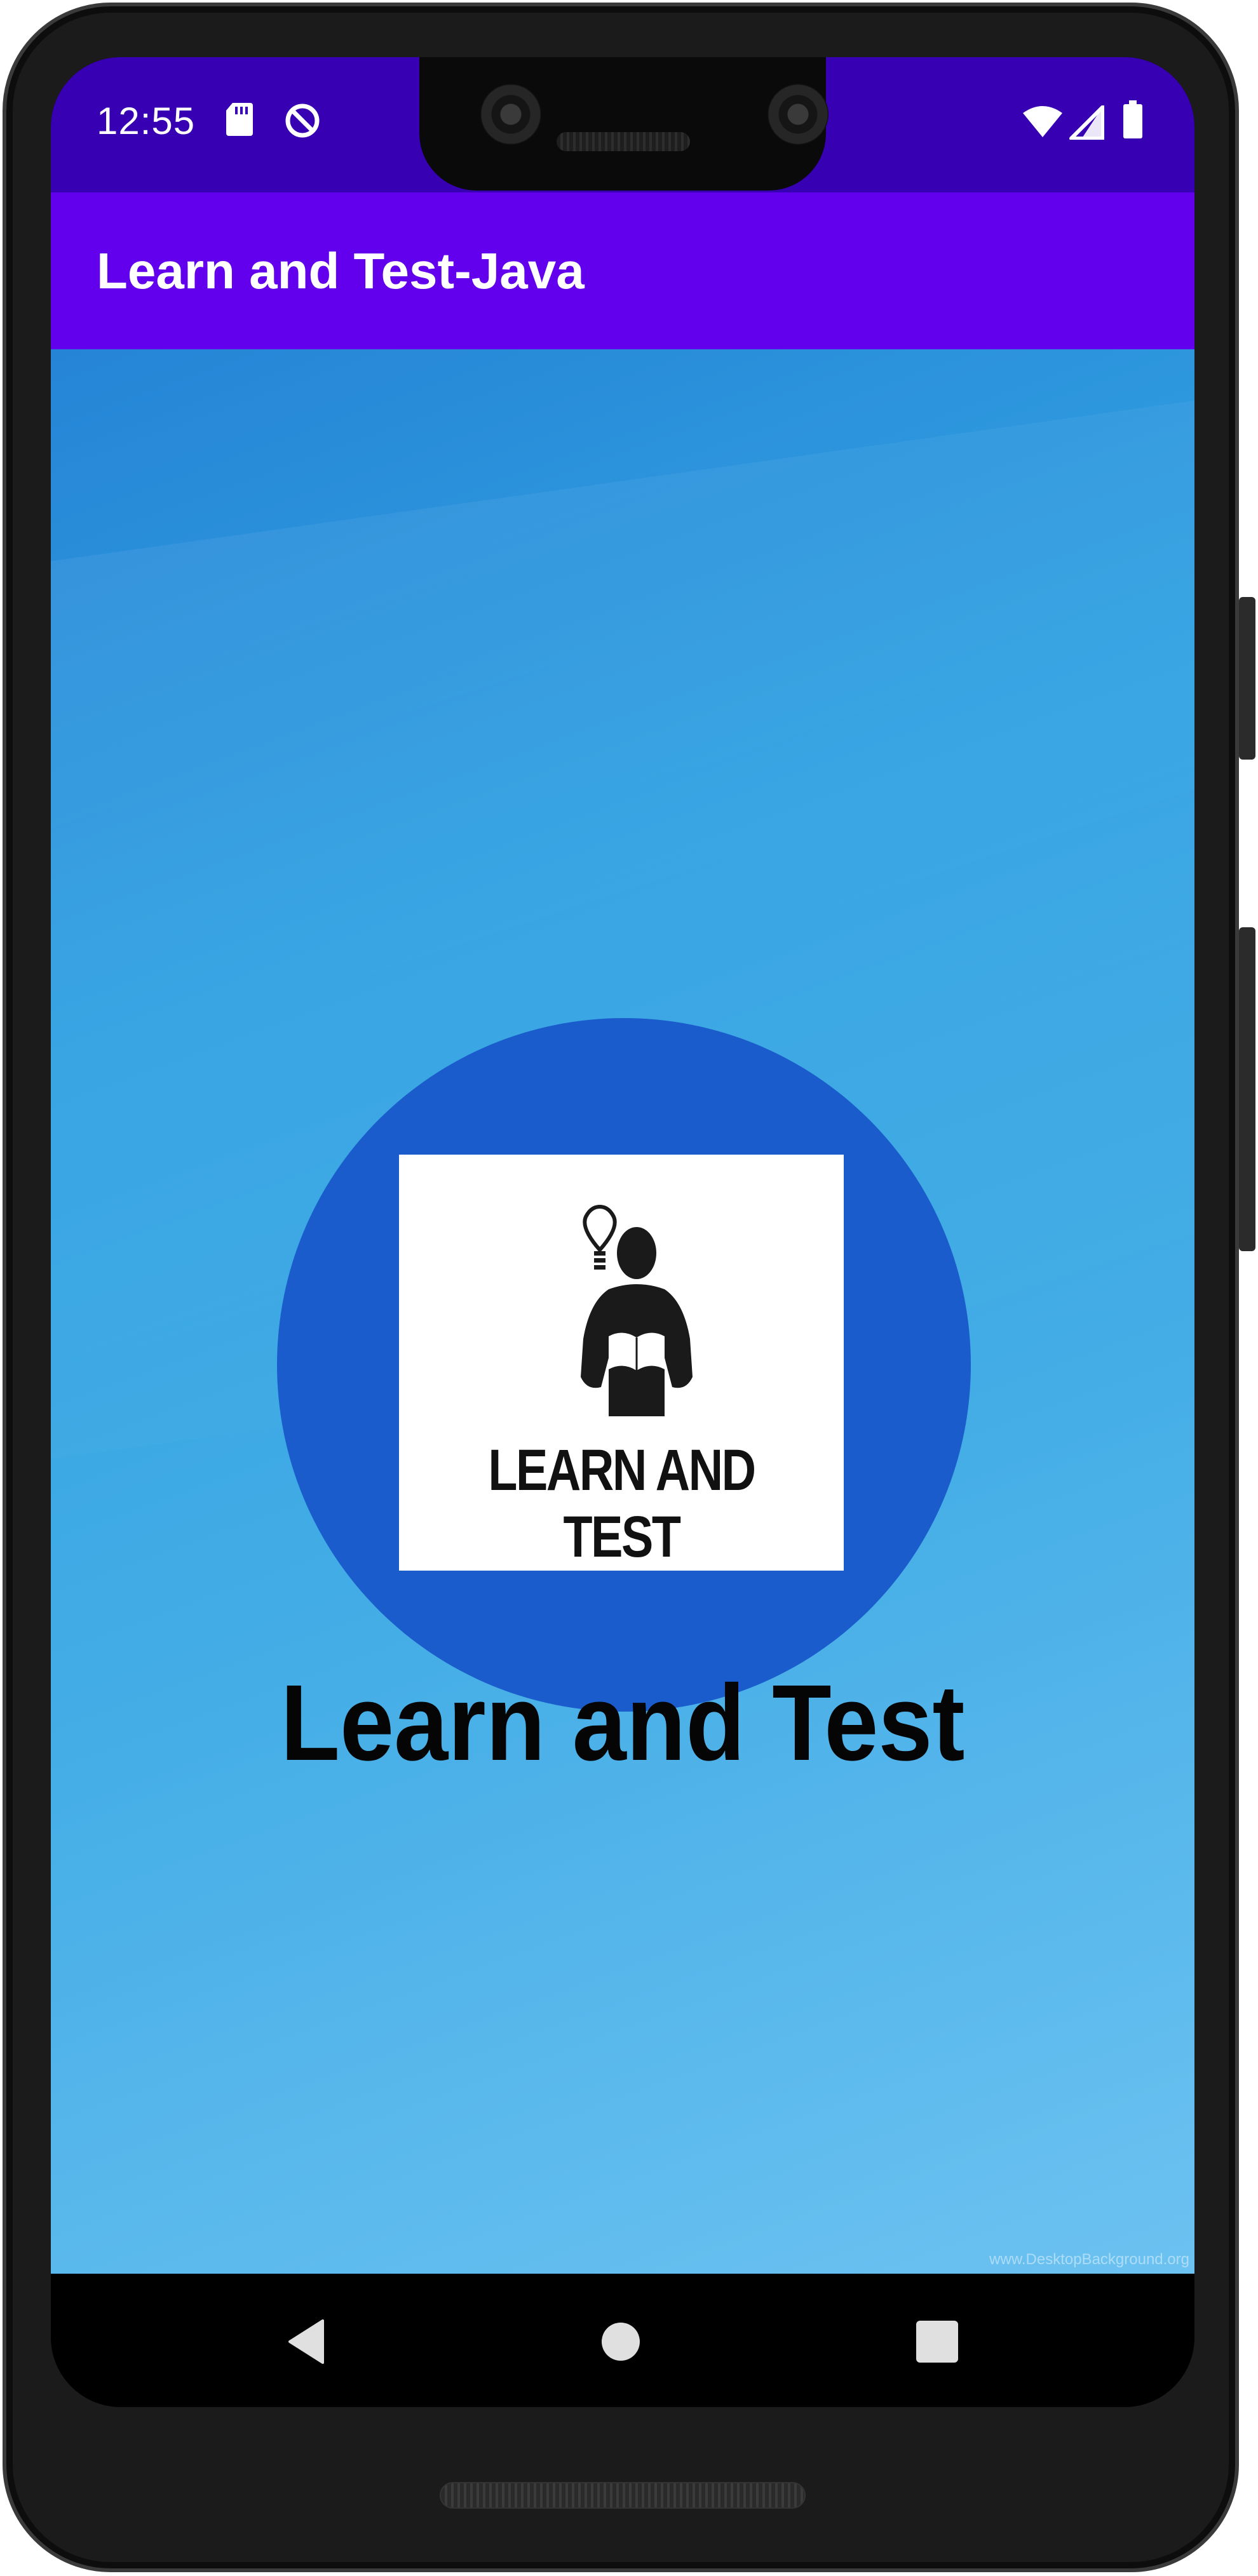 The height and width of the screenshot is (2576, 1258). Describe the element at coordinates (622, 270) in the screenshot. I see `app-bar: Learn and Test-Java` at that location.